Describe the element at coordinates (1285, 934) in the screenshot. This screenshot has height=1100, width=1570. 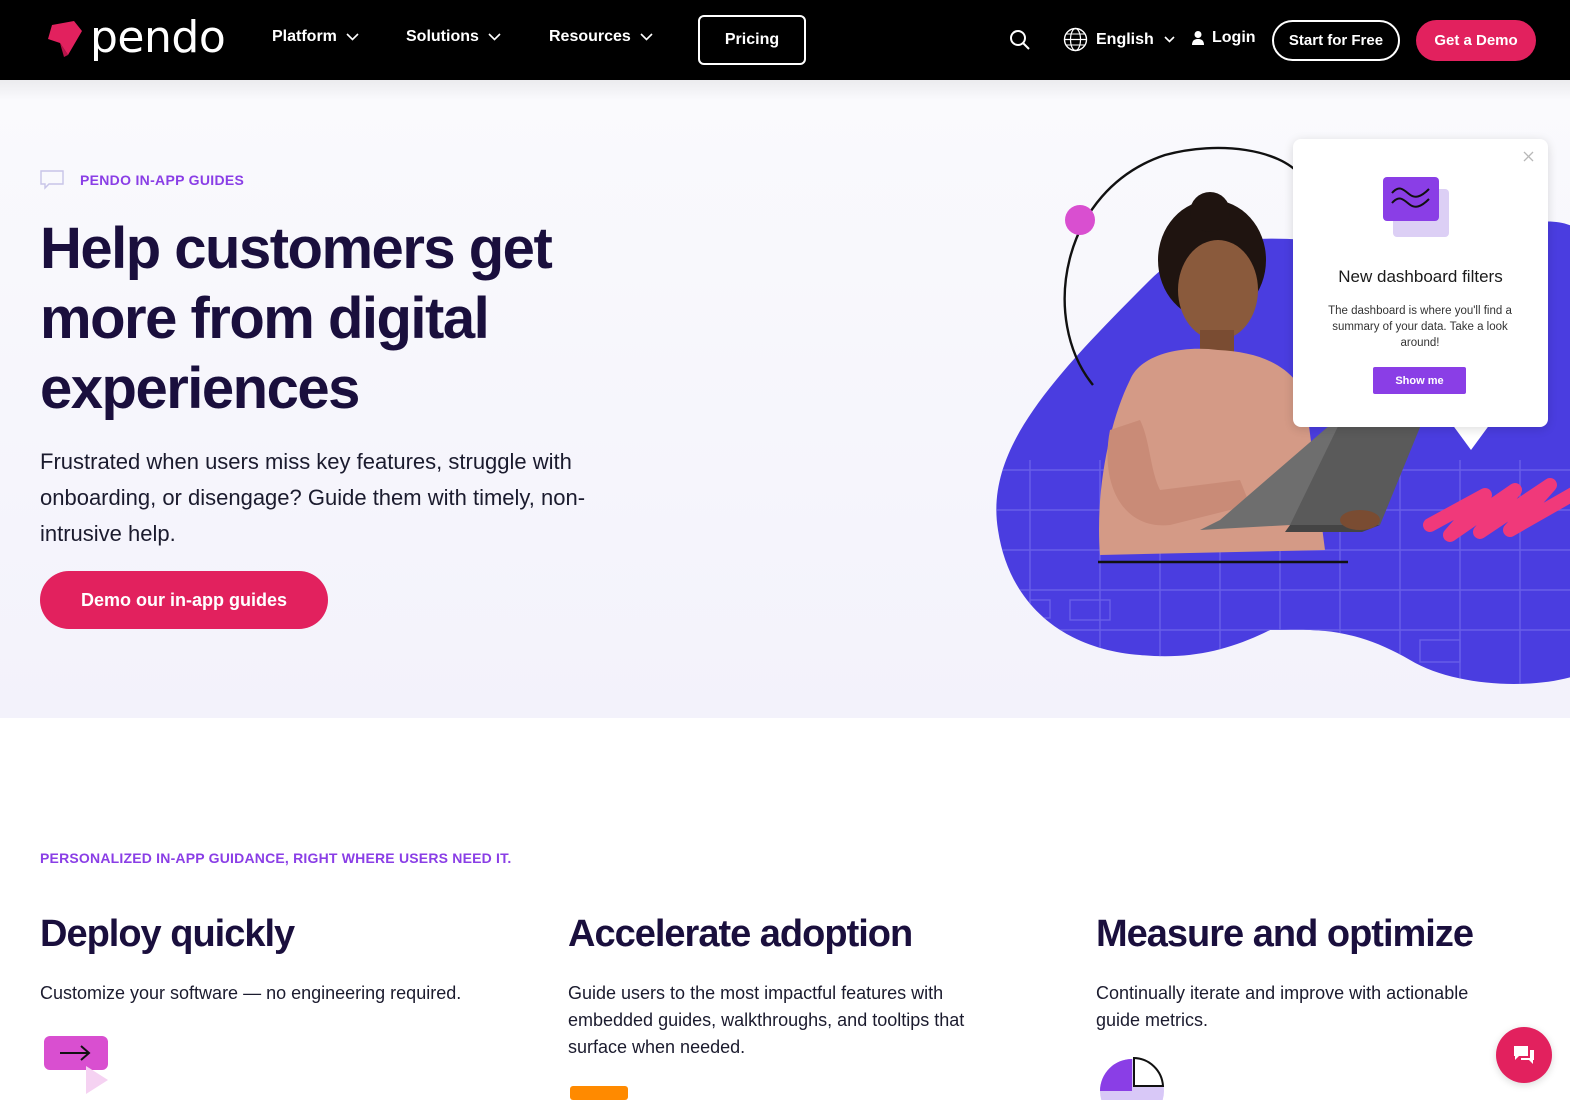
I see `feature-title: Measure and optimize` at that location.